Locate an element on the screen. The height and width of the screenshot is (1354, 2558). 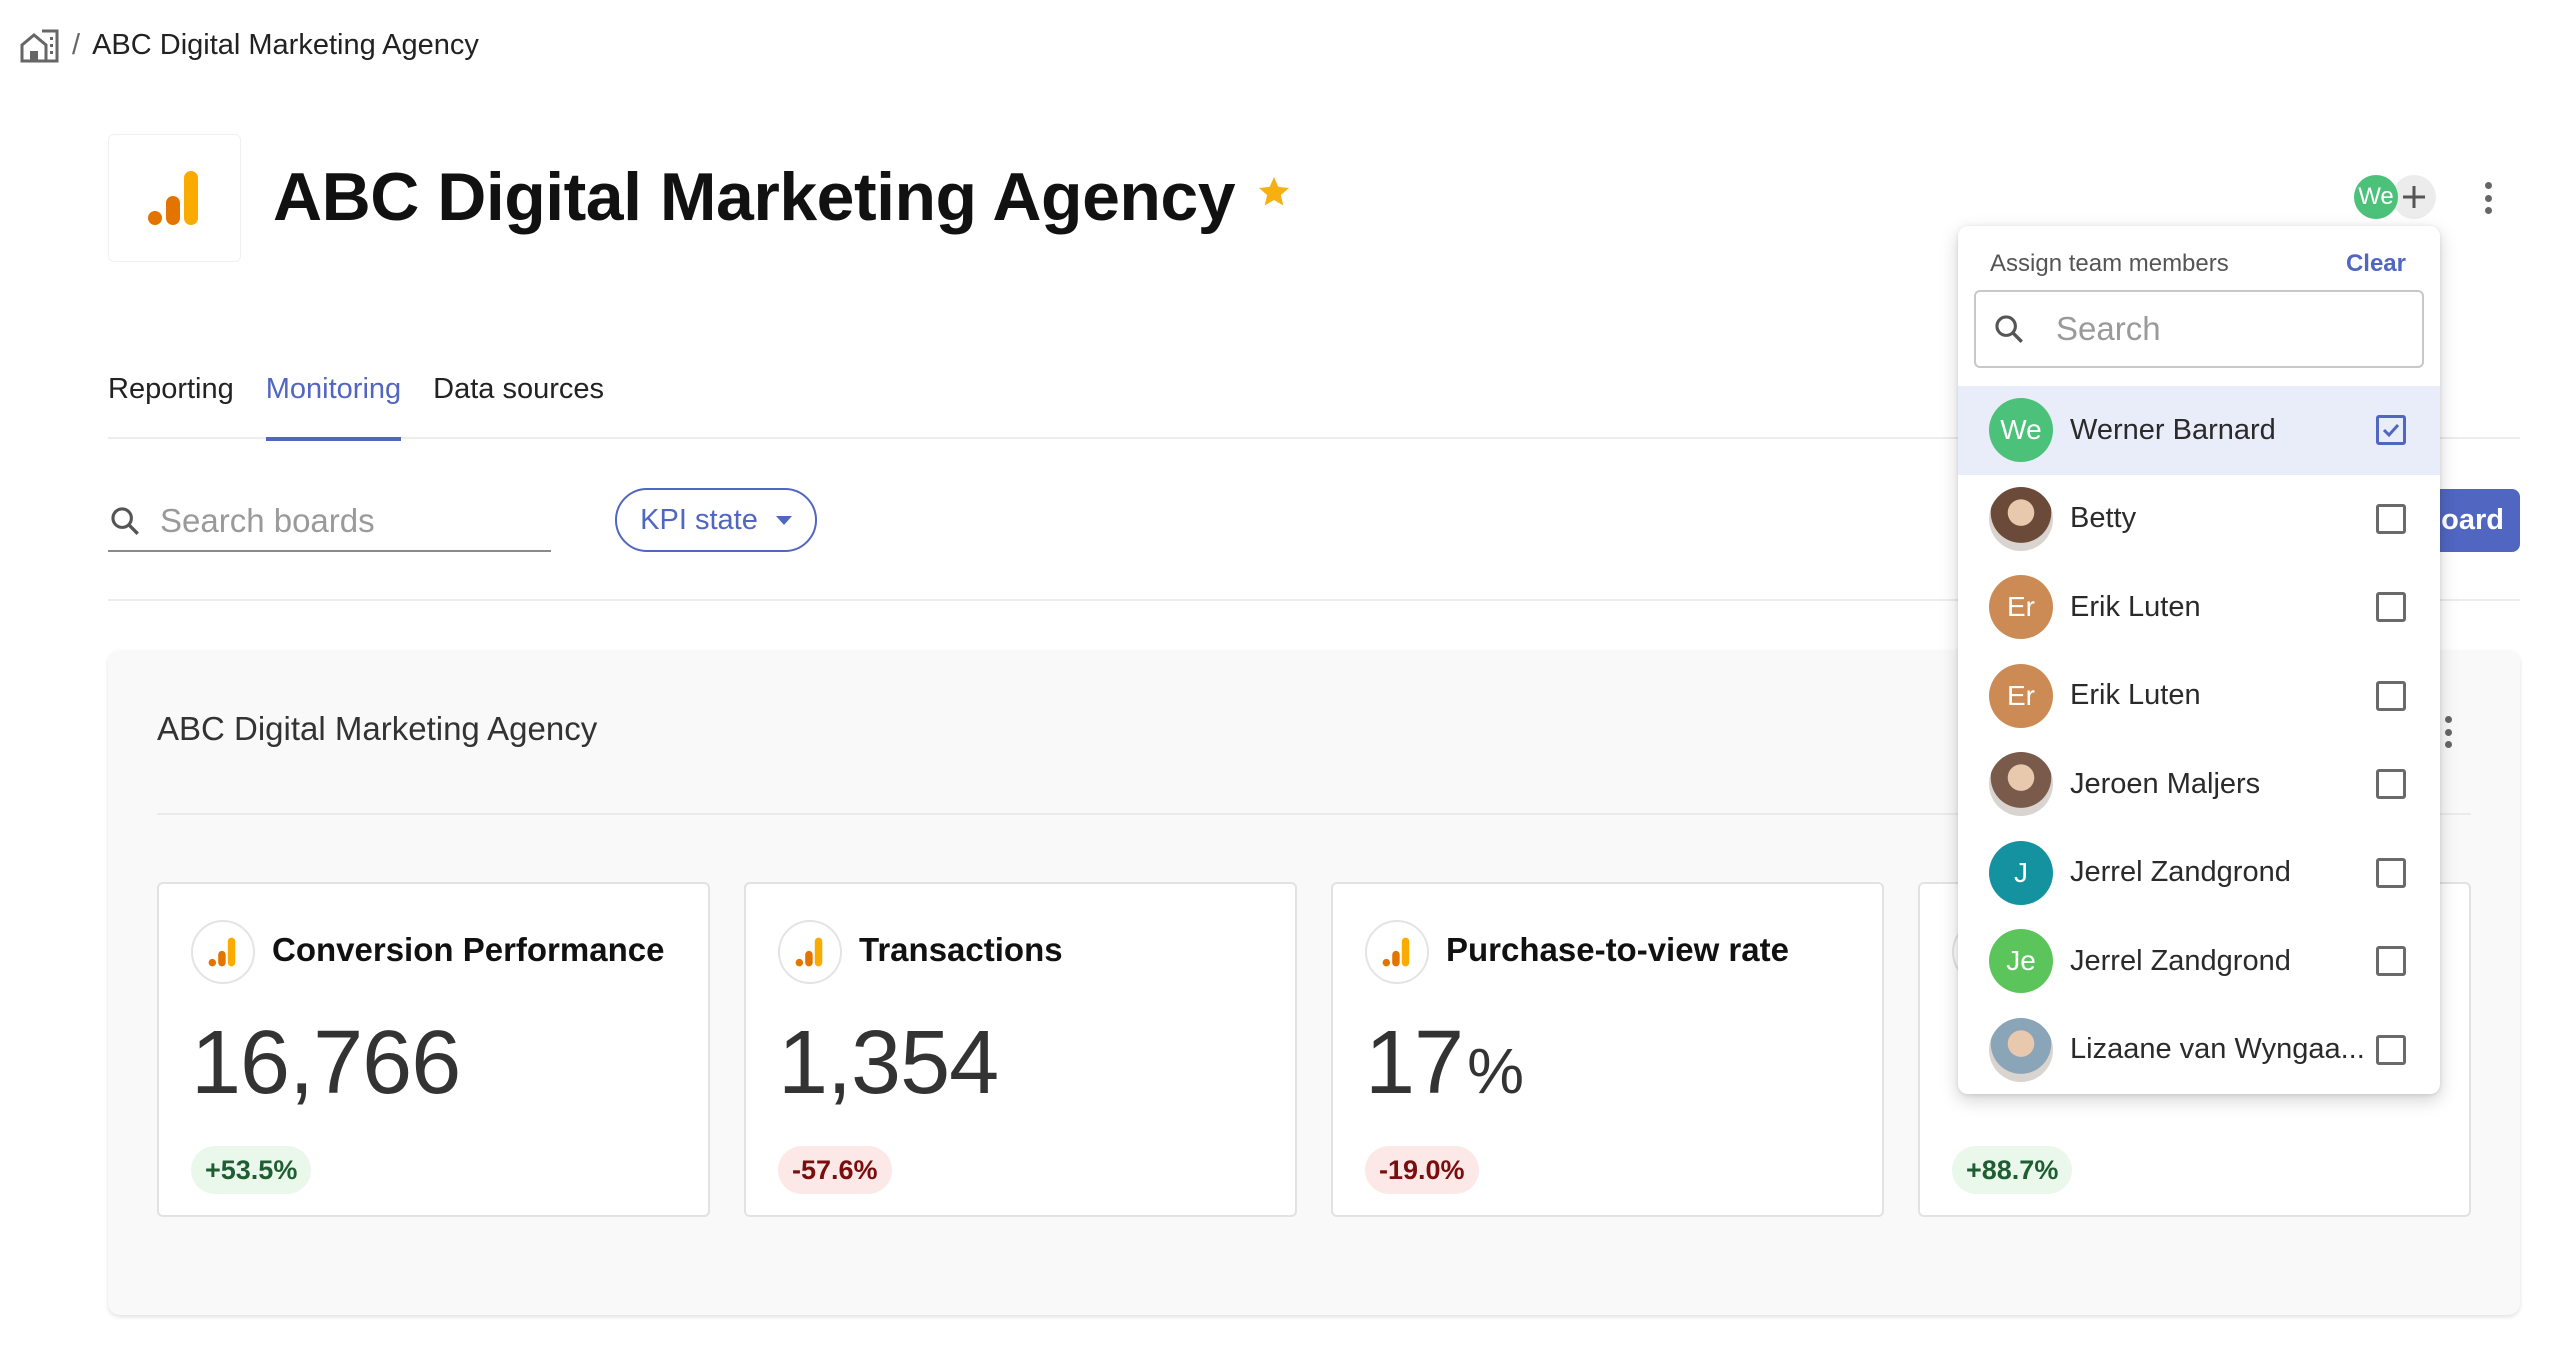
checkbox-checked is located at coordinates (2391, 430).